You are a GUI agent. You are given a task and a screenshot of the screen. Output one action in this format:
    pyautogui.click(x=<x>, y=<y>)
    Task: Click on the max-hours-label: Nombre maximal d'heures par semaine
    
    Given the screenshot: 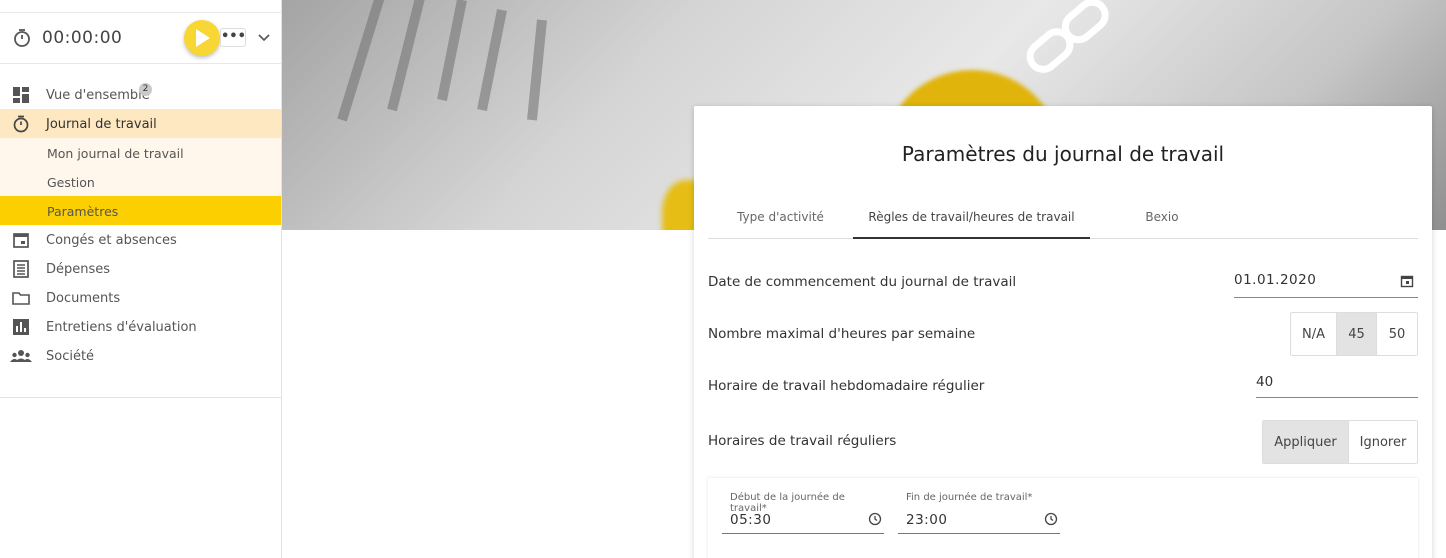 What is the action you would take?
    pyautogui.click(x=842, y=334)
    